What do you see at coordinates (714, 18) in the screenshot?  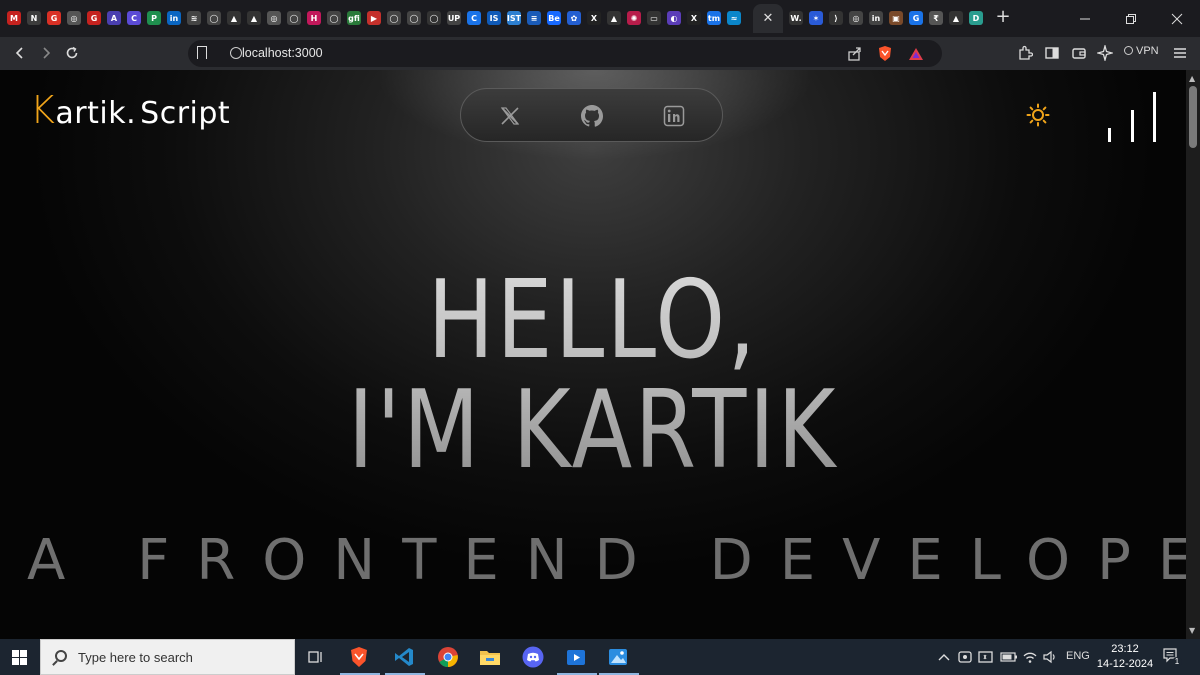 I see `tab-favicon-icon: tm` at bounding box center [714, 18].